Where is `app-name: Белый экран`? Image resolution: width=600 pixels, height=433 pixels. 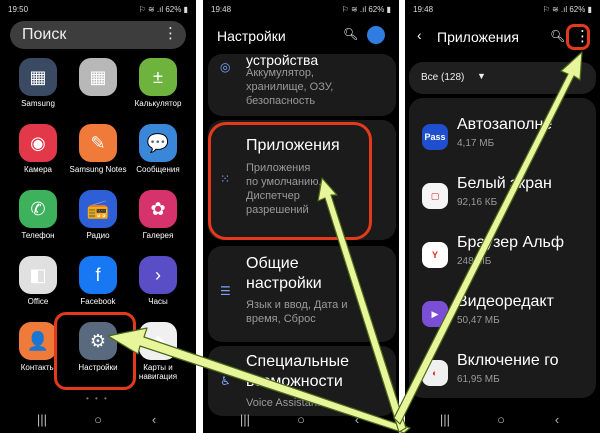 app-name: Белый экран is located at coordinates (504, 183).